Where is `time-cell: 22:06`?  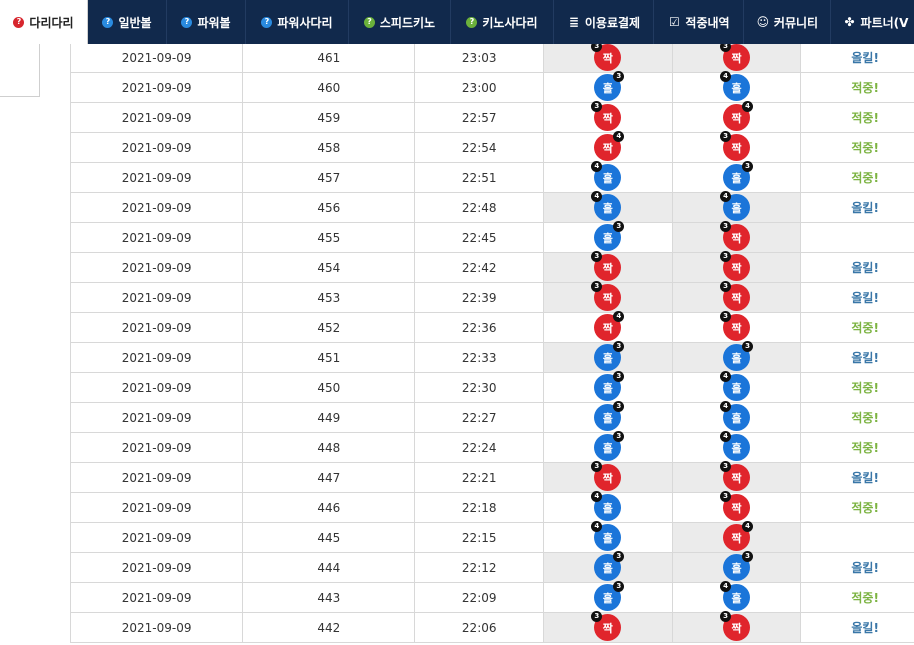
time-cell: 22:06 is located at coordinates (479, 627).